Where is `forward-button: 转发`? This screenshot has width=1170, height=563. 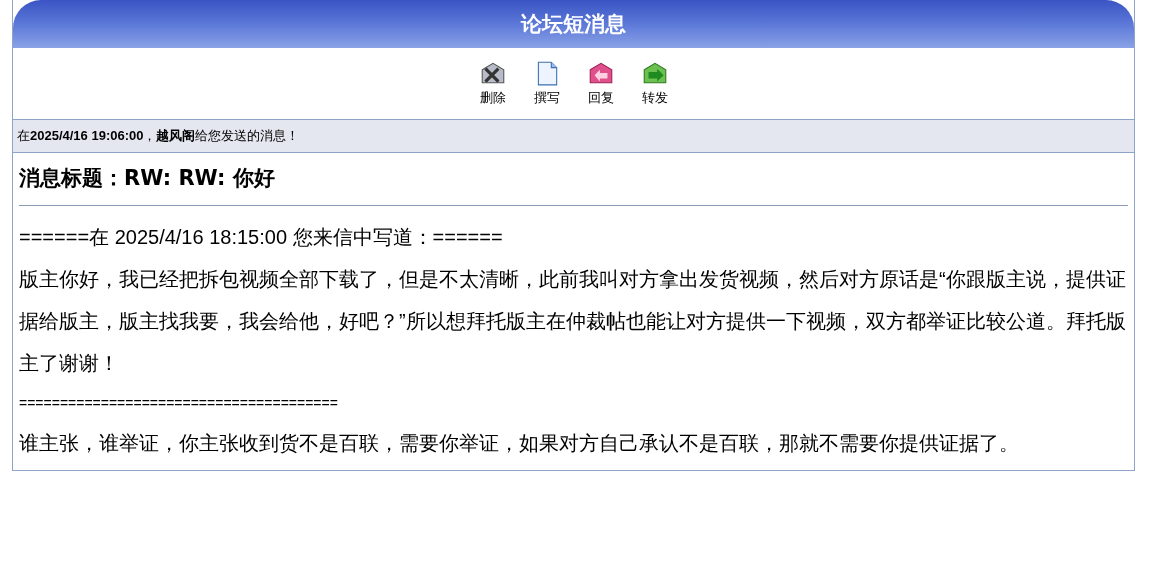
forward-button: 转发 is located at coordinates (654, 83).